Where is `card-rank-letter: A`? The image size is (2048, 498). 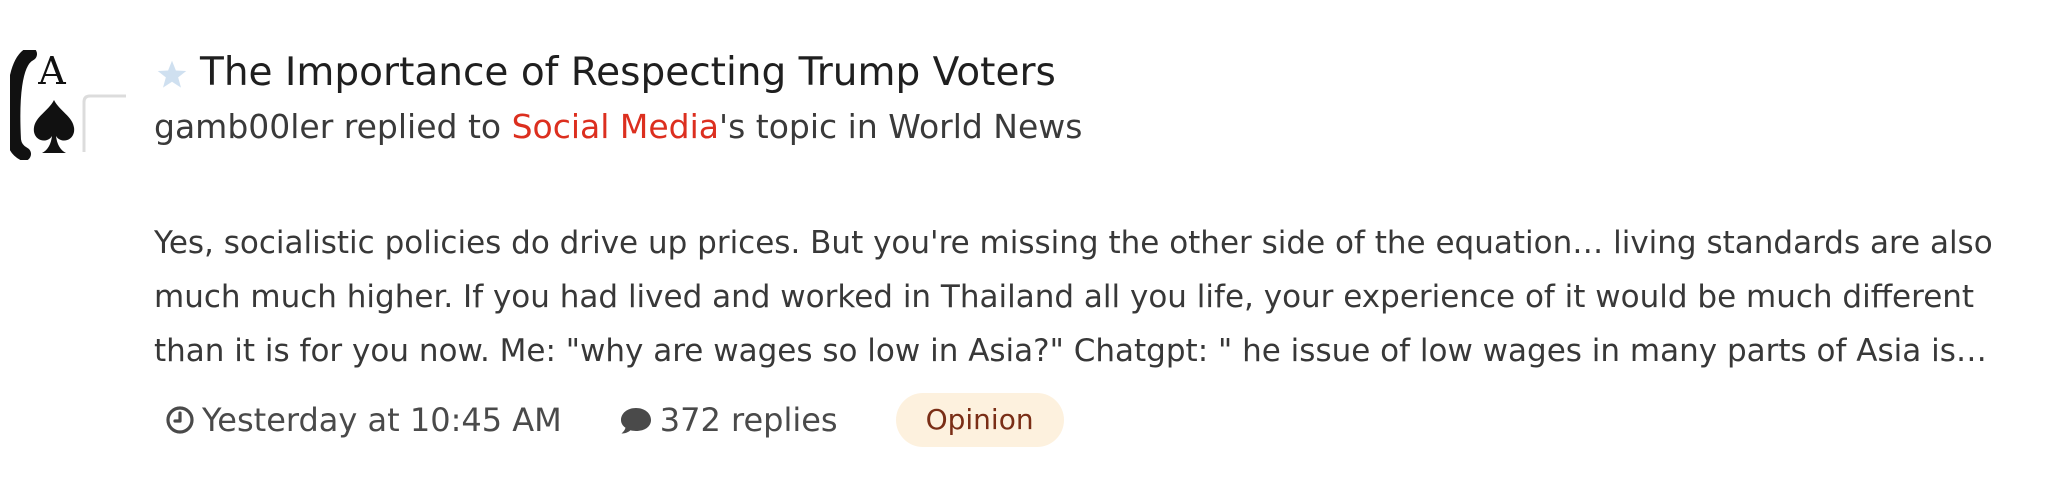
card-rank-letter: A is located at coordinates (51, 71).